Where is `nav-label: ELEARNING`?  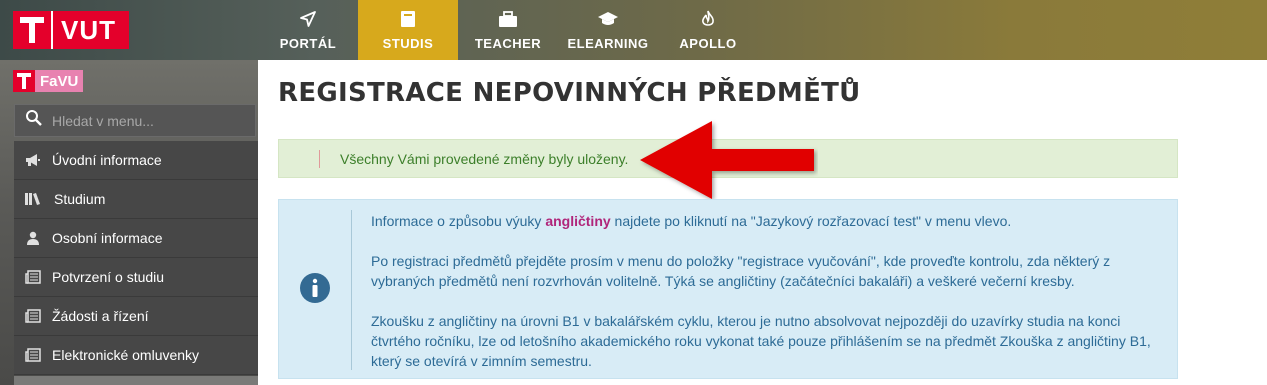 nav-label: ELEARNING is located at coordinates (608, 43).